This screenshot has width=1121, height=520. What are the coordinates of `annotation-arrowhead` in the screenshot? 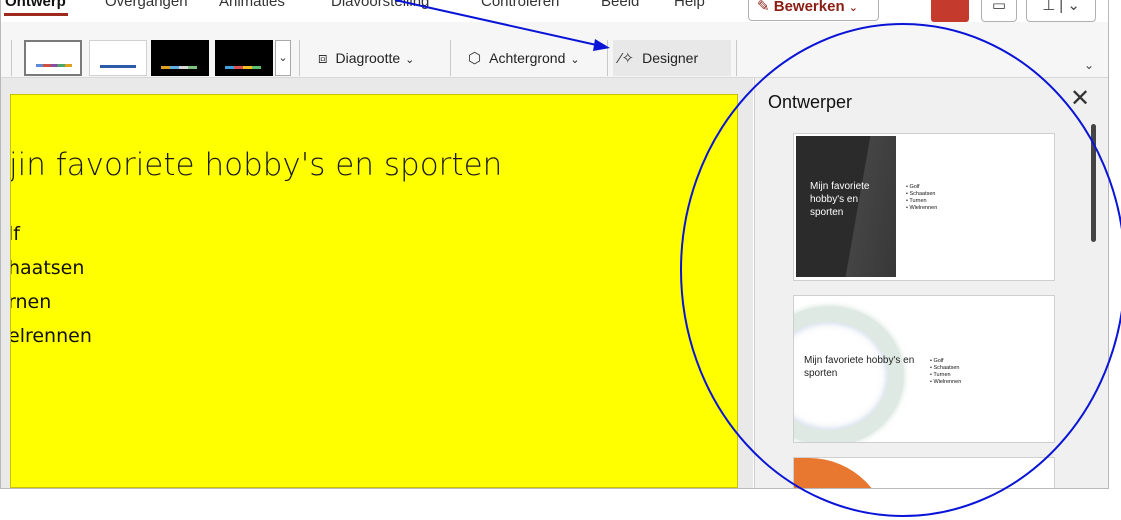 It's located at (601, 45).